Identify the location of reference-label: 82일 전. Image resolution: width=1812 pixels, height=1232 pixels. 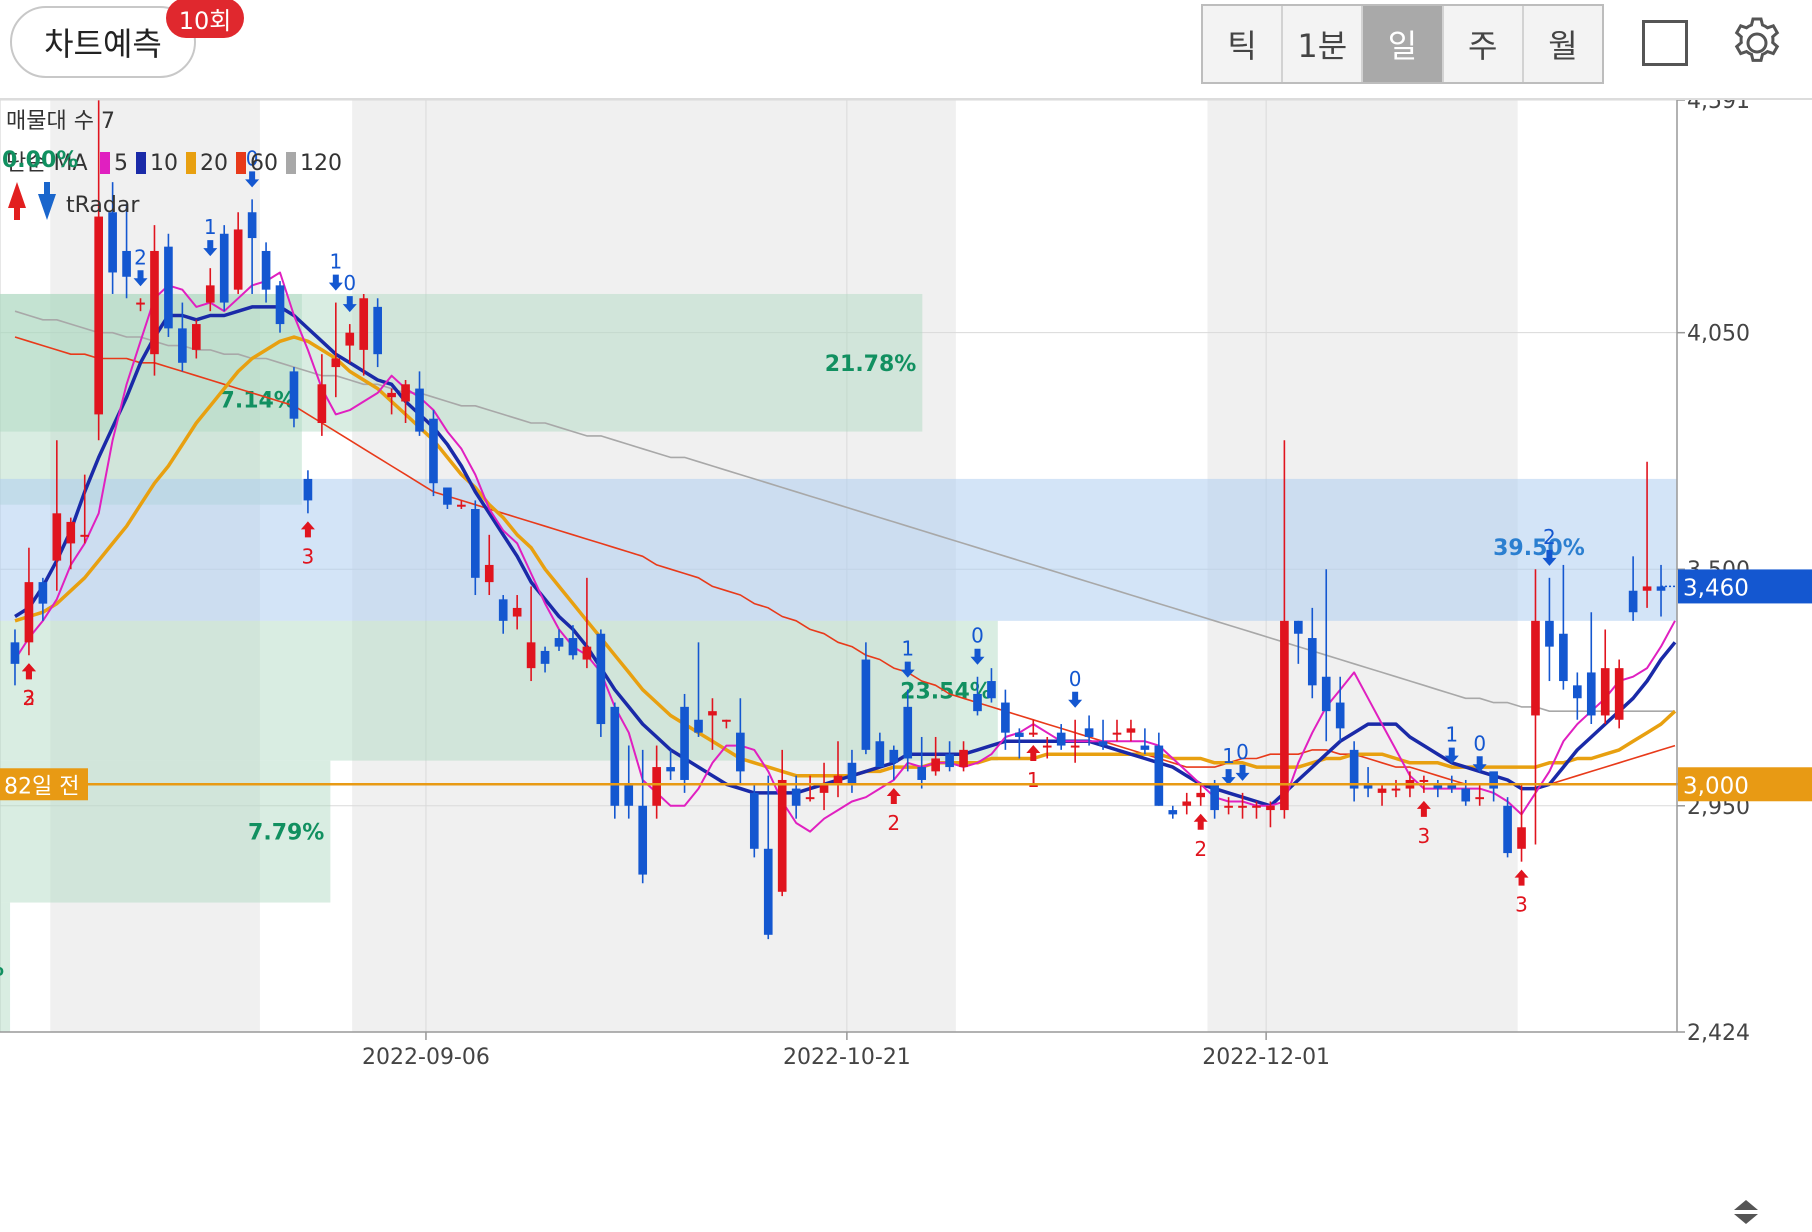
(41, 786).